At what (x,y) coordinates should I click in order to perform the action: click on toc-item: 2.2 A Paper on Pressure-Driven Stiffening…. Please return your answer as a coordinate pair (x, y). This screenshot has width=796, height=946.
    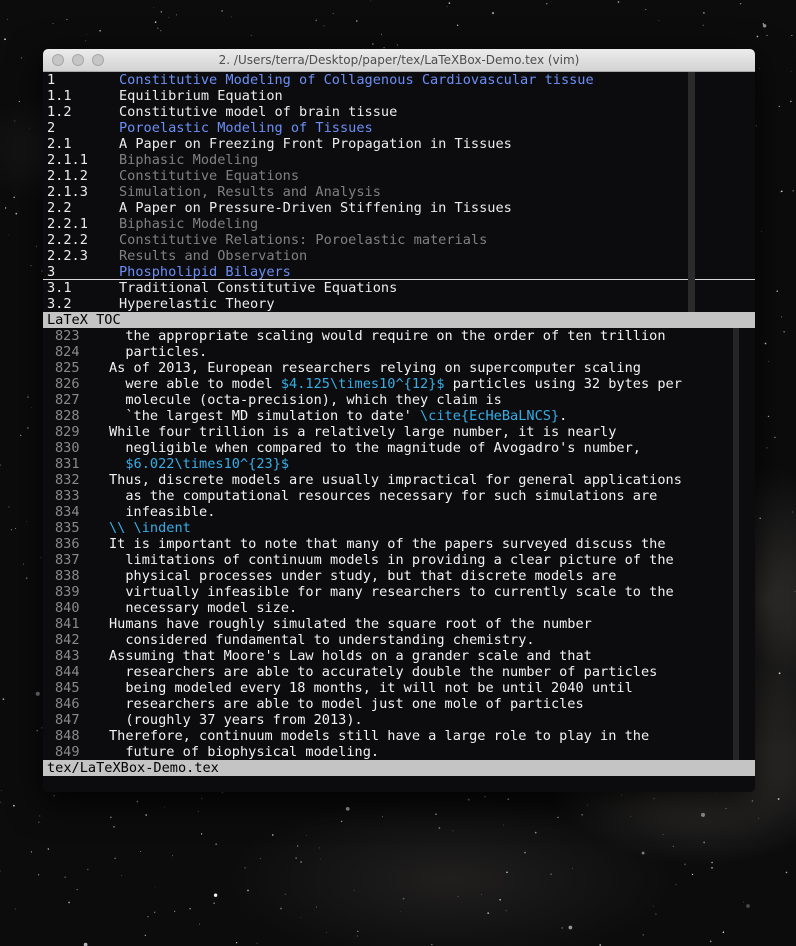
    Looking at the image, I should click on (399, 208).